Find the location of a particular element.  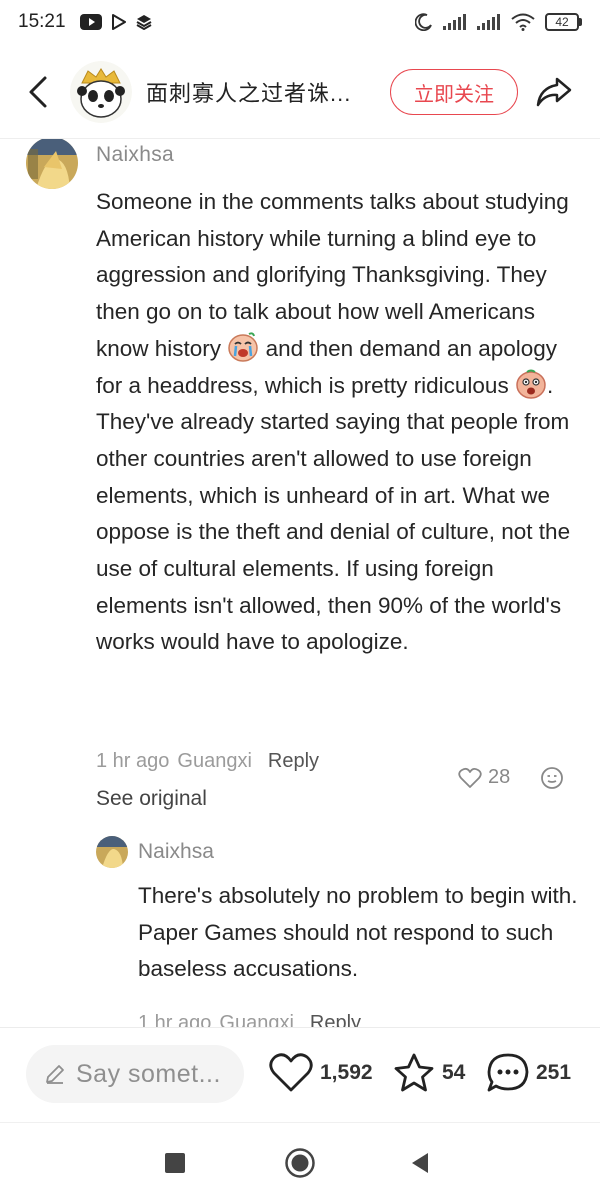

comment-like-button: 28 is located at coordinates (484, 777).